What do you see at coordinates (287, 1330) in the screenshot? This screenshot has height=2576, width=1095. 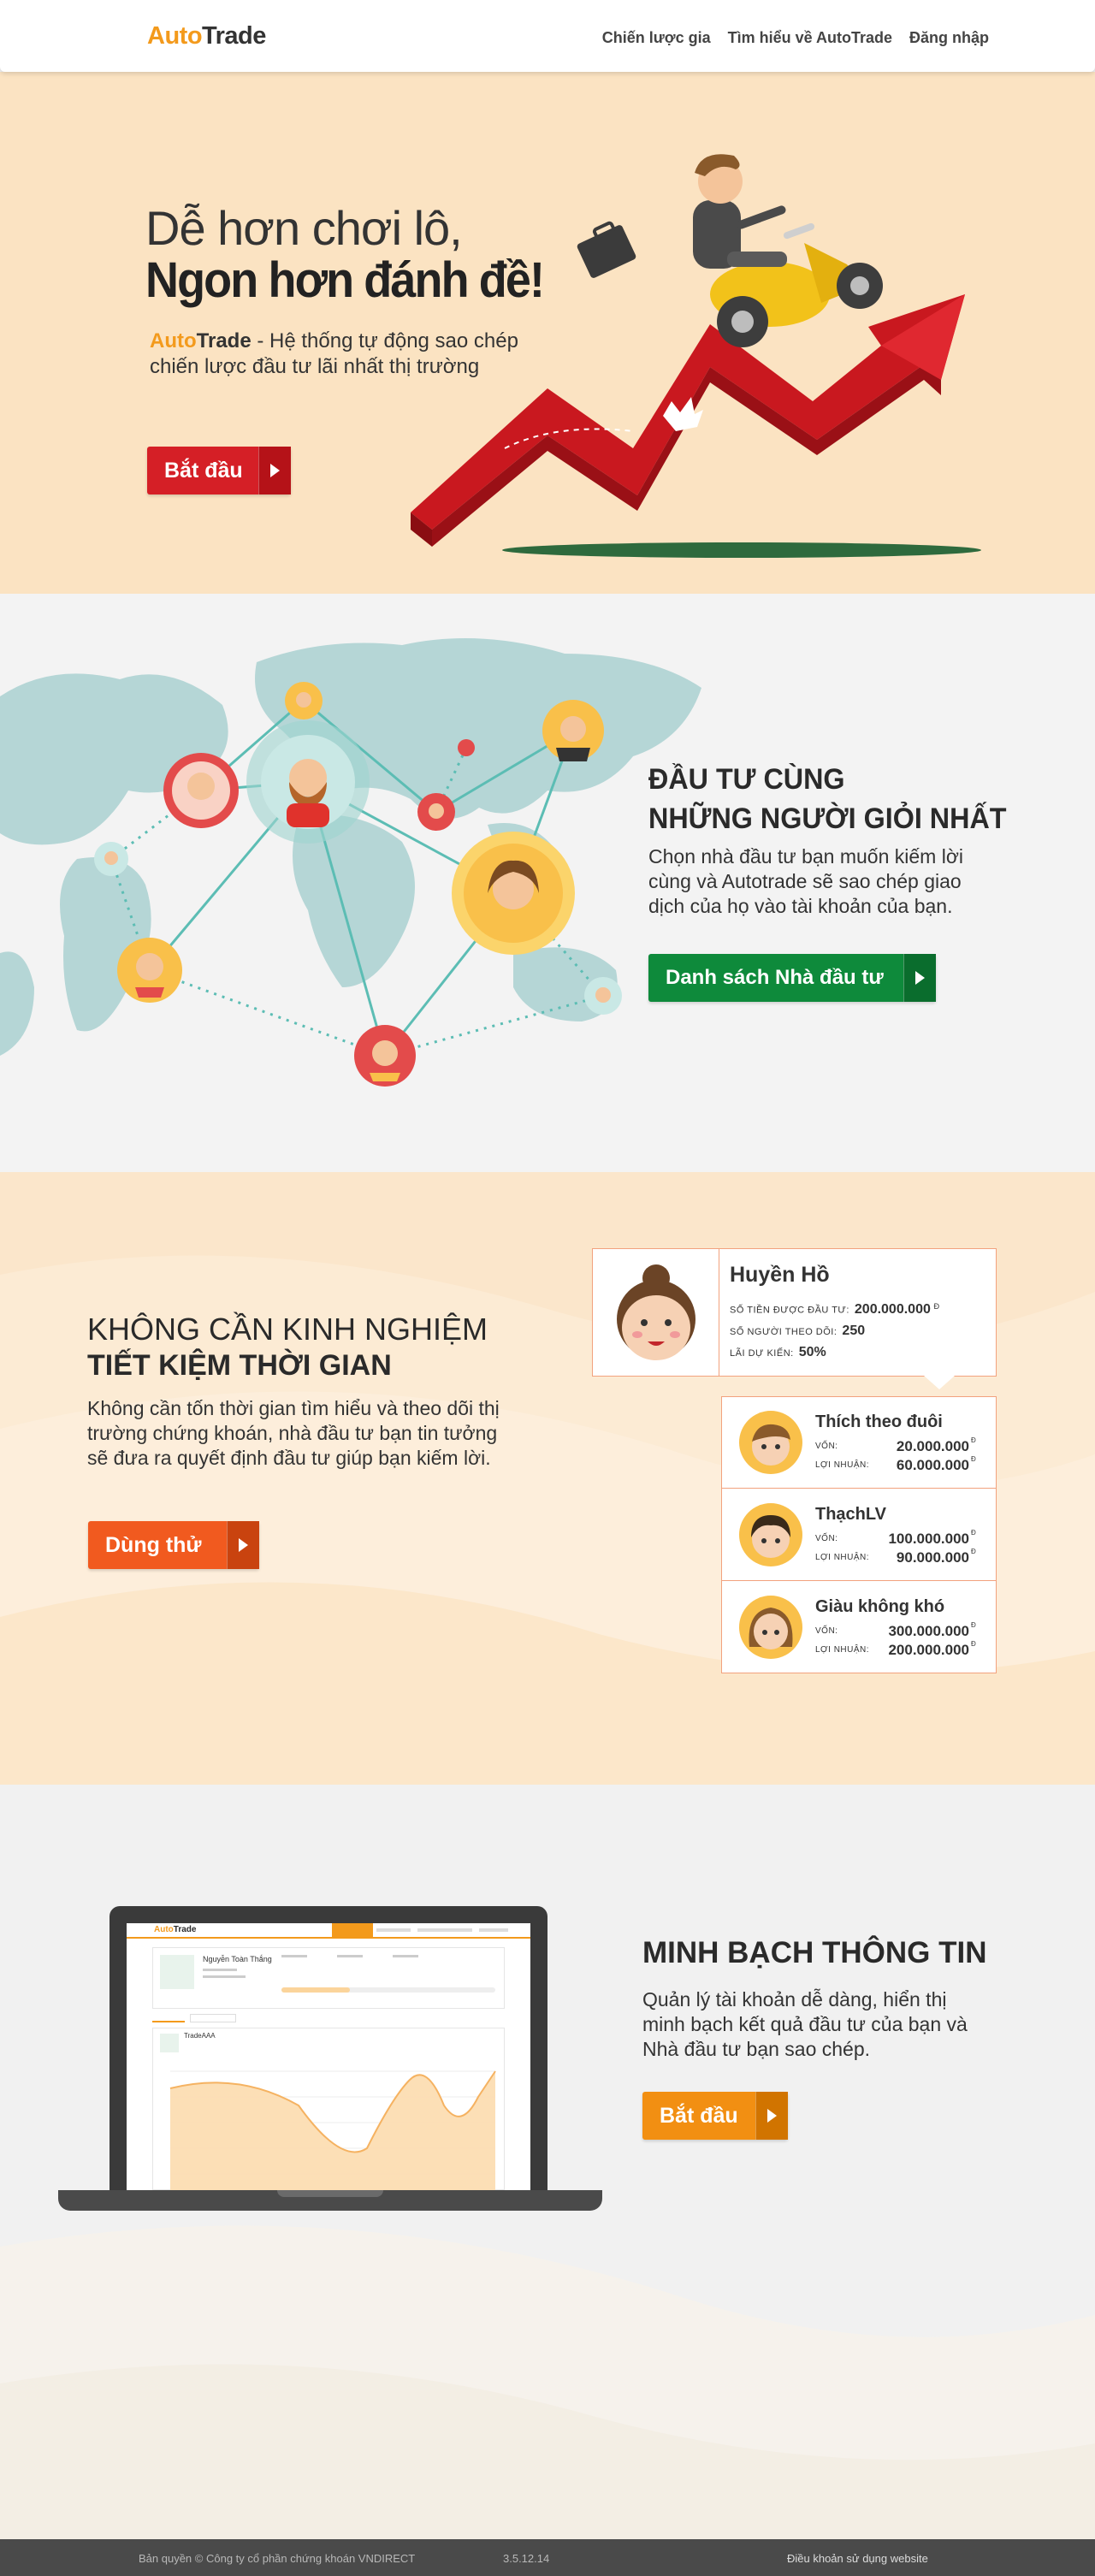 I see `experience-title-line1: KHÔNG CẦN KINH NGHIỆM` at bounding box center [287, 1330].